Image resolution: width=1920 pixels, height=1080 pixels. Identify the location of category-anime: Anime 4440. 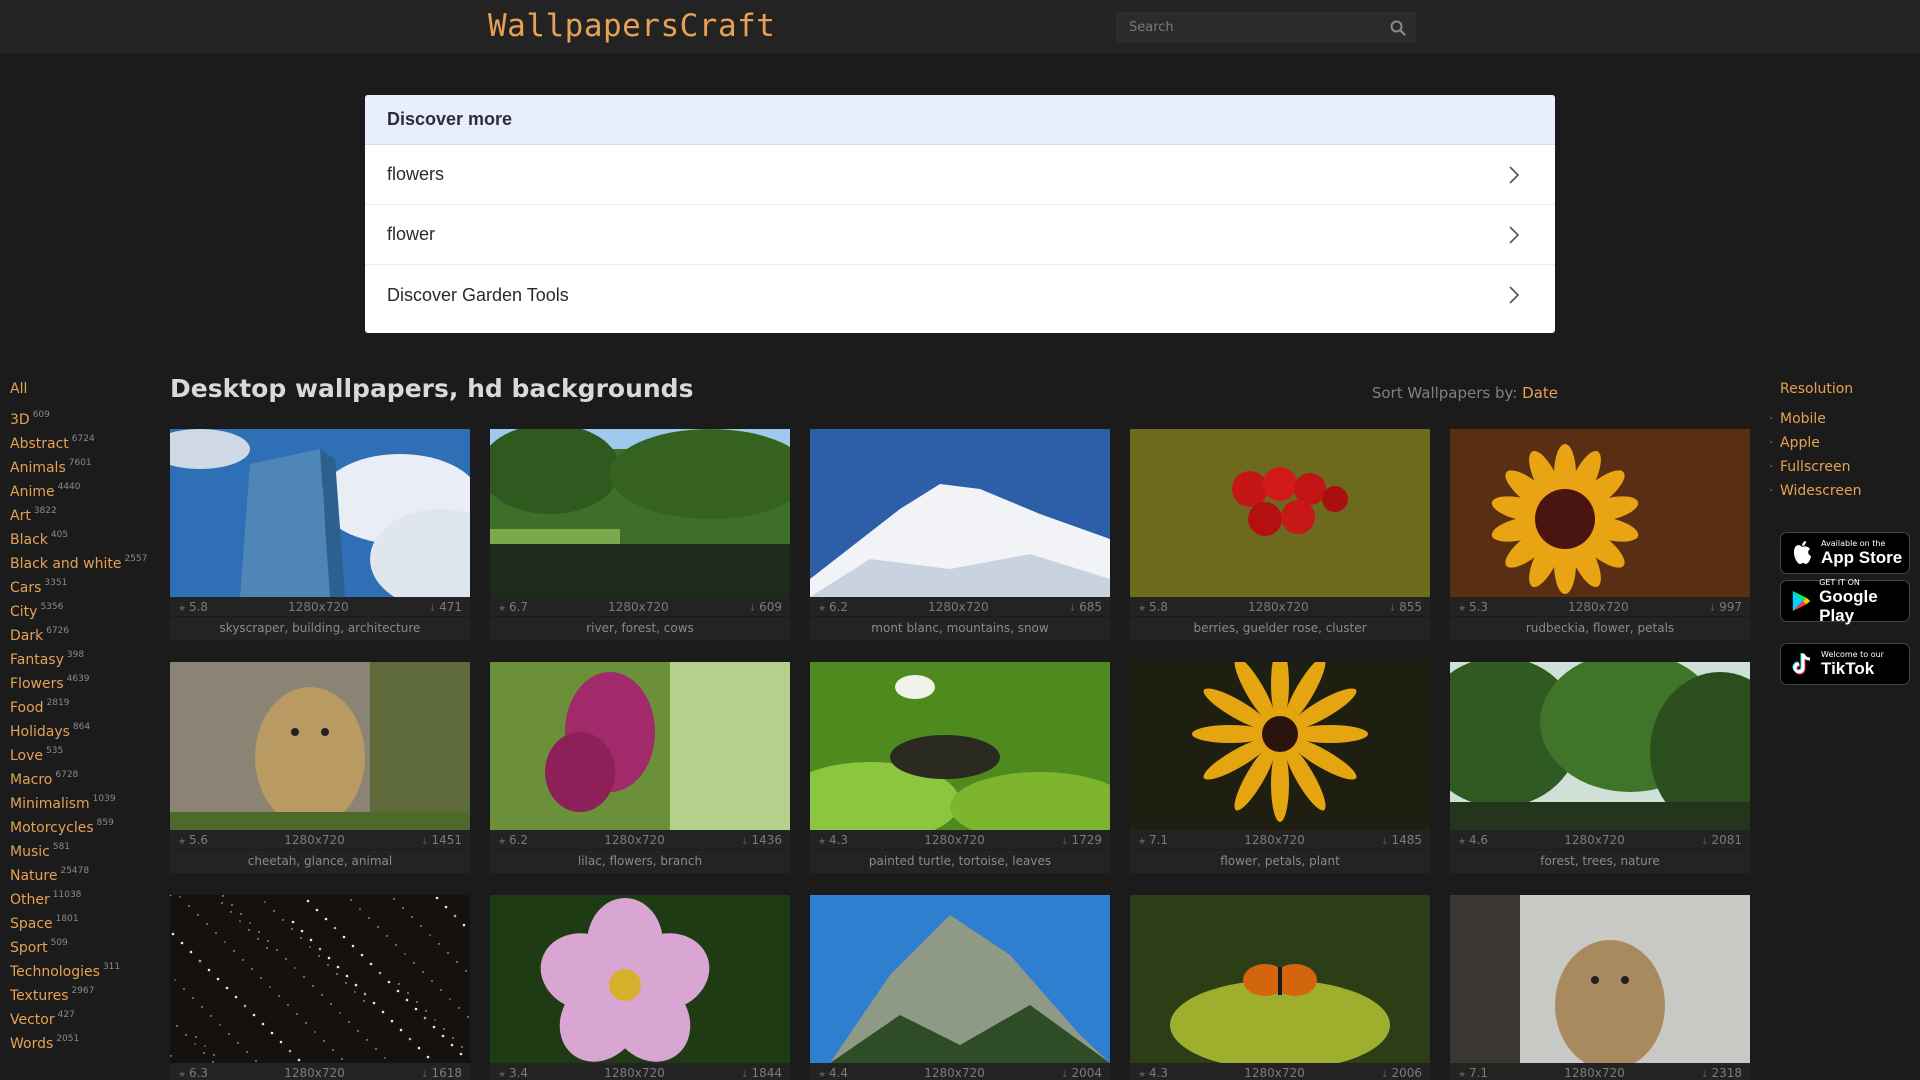
(90, 487).